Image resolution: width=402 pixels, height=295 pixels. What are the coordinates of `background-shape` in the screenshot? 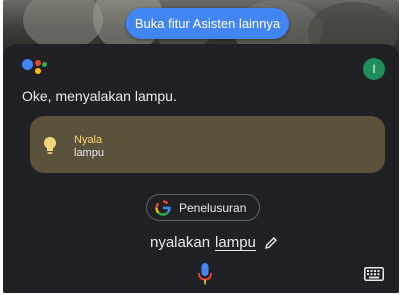 It's located at (63, 25).